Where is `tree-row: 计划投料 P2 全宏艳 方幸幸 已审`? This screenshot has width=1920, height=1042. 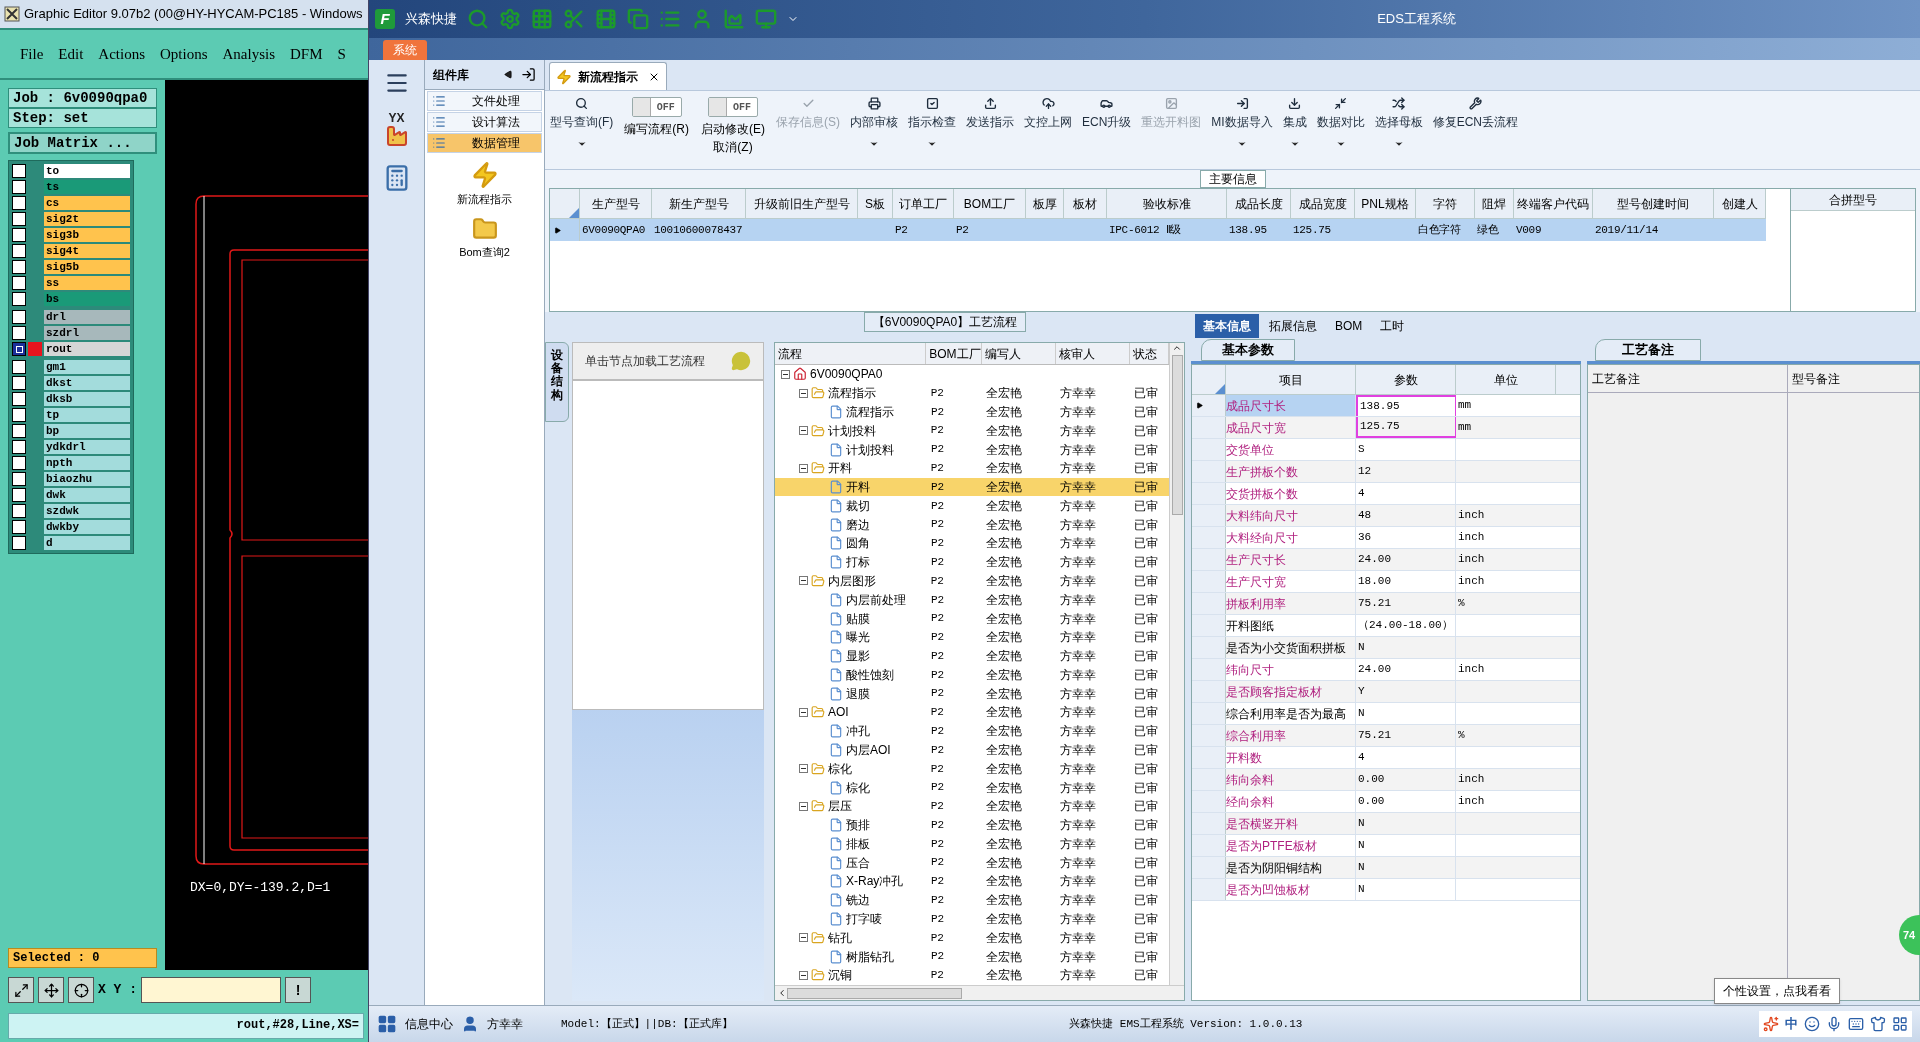
tree-row: 计划投料 P2 全宏艳 方幸幸 已审 is located at coordinates (972, 449).